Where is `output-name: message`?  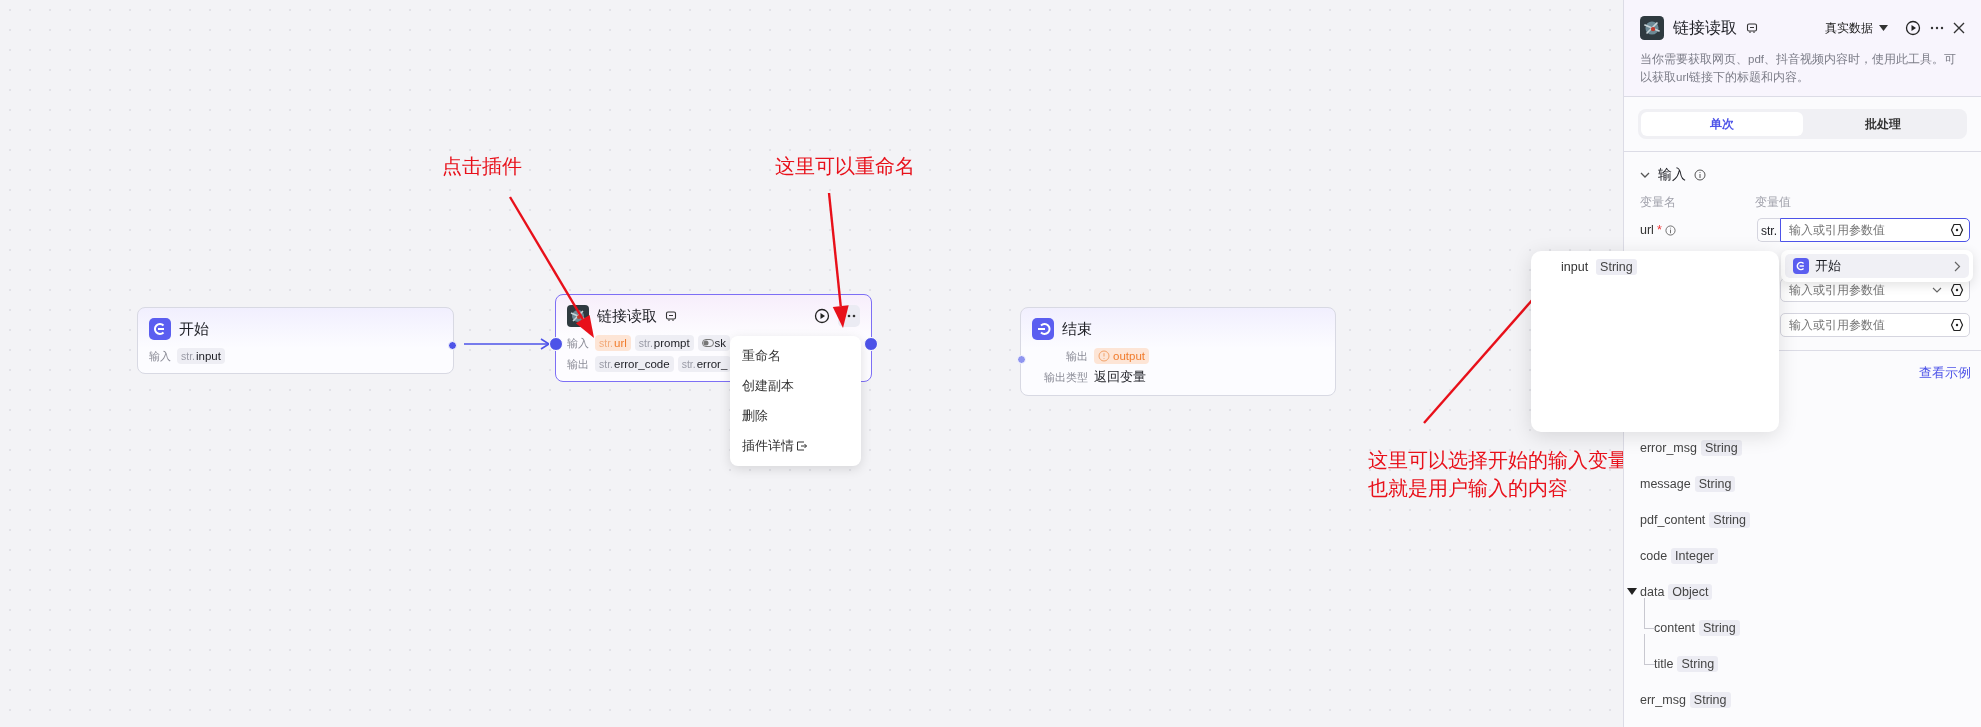
output-name: message is located at coordinates (1665, 484).